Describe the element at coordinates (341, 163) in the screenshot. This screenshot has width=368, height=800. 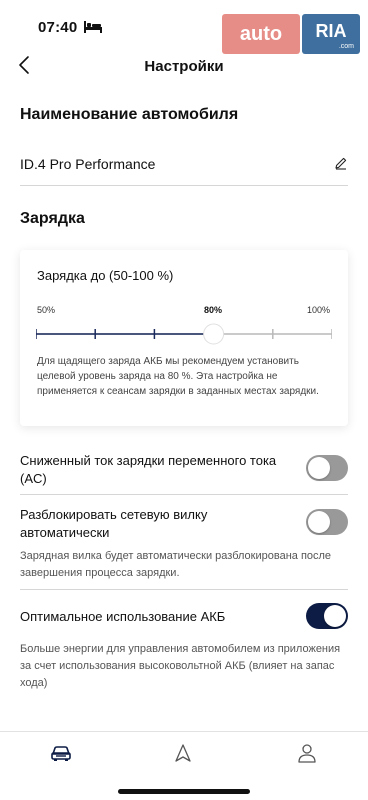
I see `pencil-edit-icon` at that location.